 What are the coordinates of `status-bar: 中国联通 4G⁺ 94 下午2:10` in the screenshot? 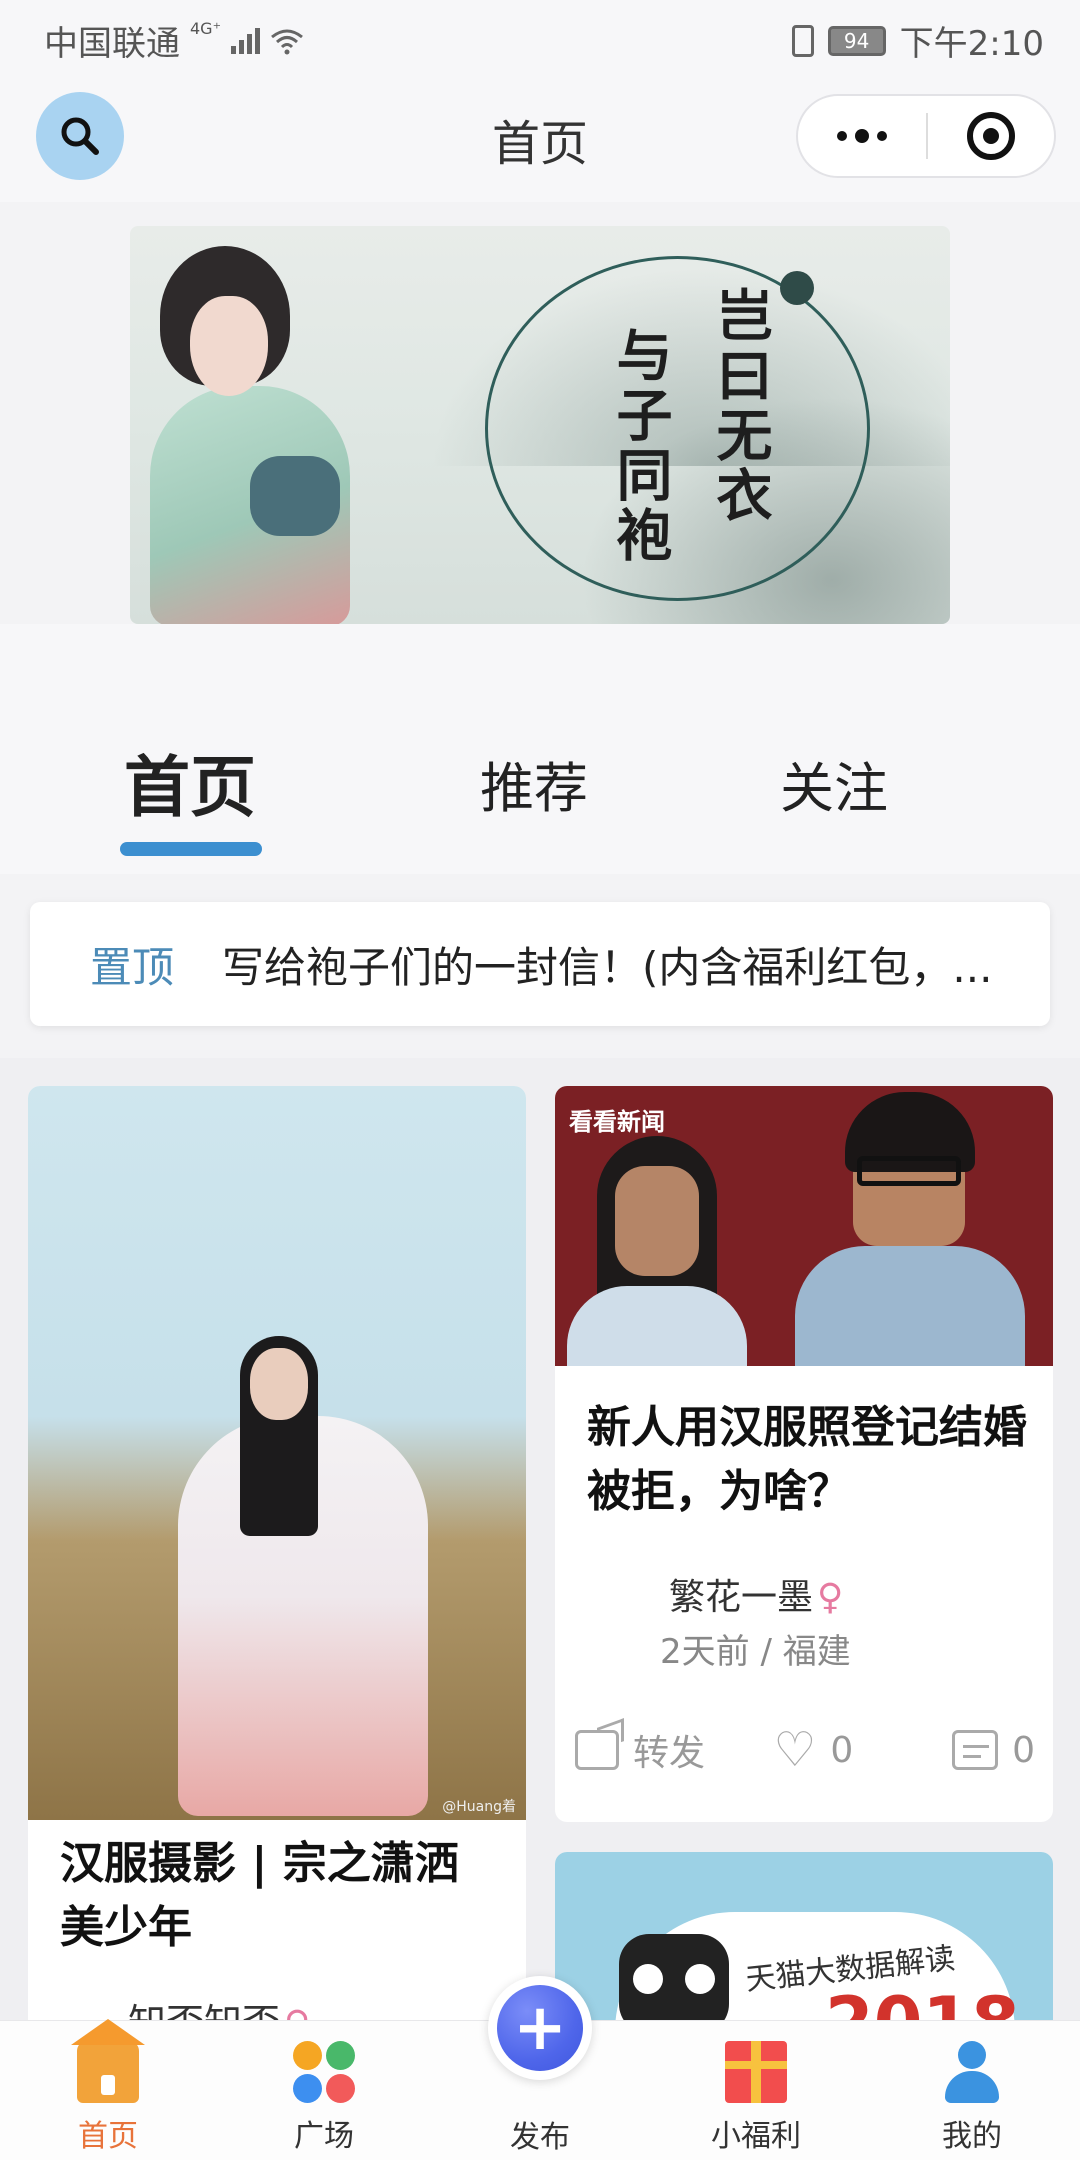 It's located at (540, 36).